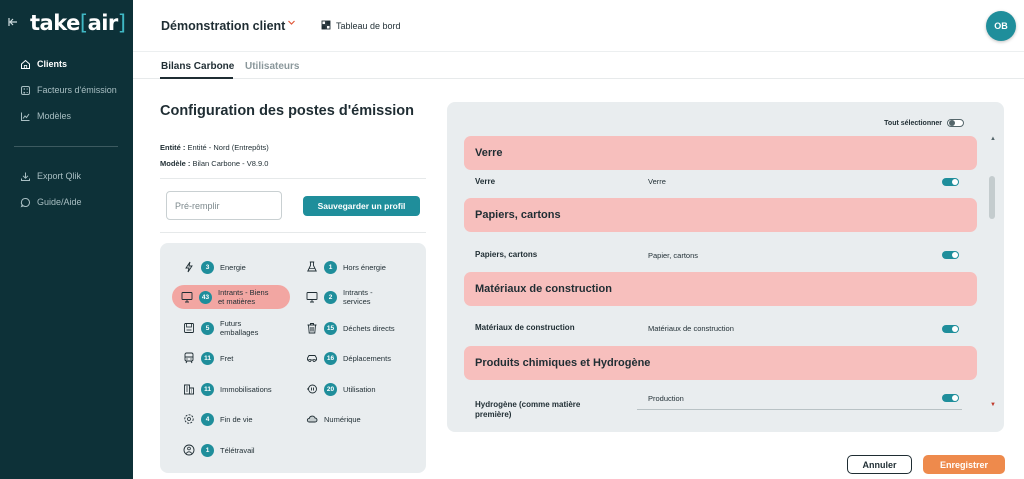 This screenshot has width=1024, height=479. What do you see at coordinates (236, 419) in the screenshot?
I see `category-label: Fin de vie` at bounding box center [236, 419].